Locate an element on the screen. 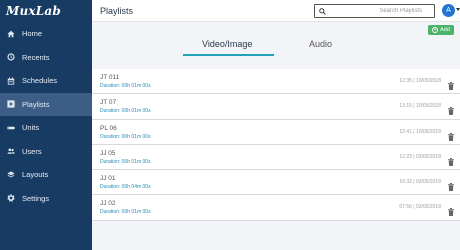 The width and height of the screenshot is (460, 250). sidebar-item-recents: Recents is located at coordinates (46, 58).